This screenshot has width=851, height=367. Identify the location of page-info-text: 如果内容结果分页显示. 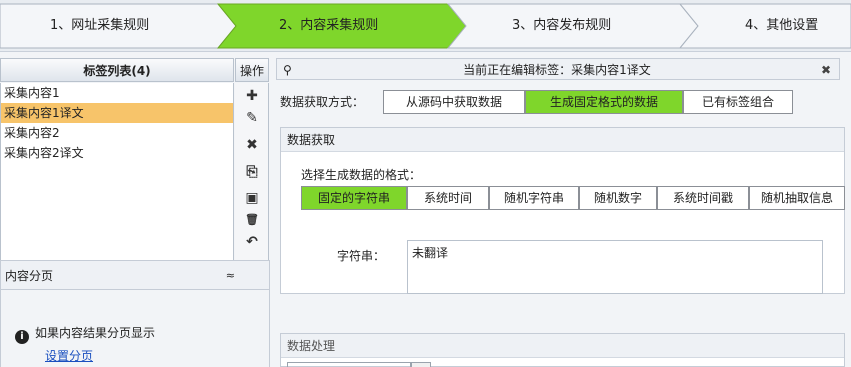
(95, 333).